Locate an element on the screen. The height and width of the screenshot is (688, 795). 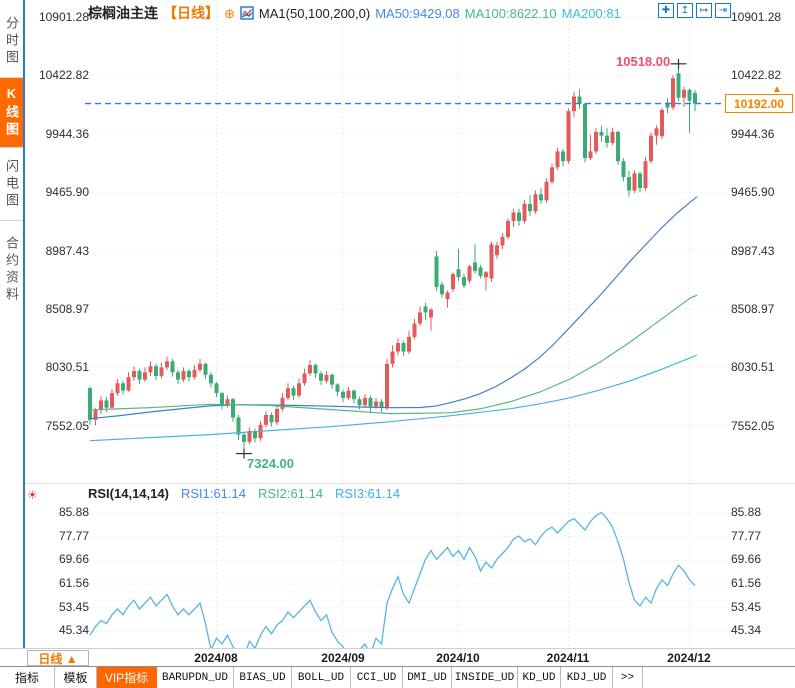
sidebar-item-contract-info: 合约资料 is located at coordinates (11, 269).